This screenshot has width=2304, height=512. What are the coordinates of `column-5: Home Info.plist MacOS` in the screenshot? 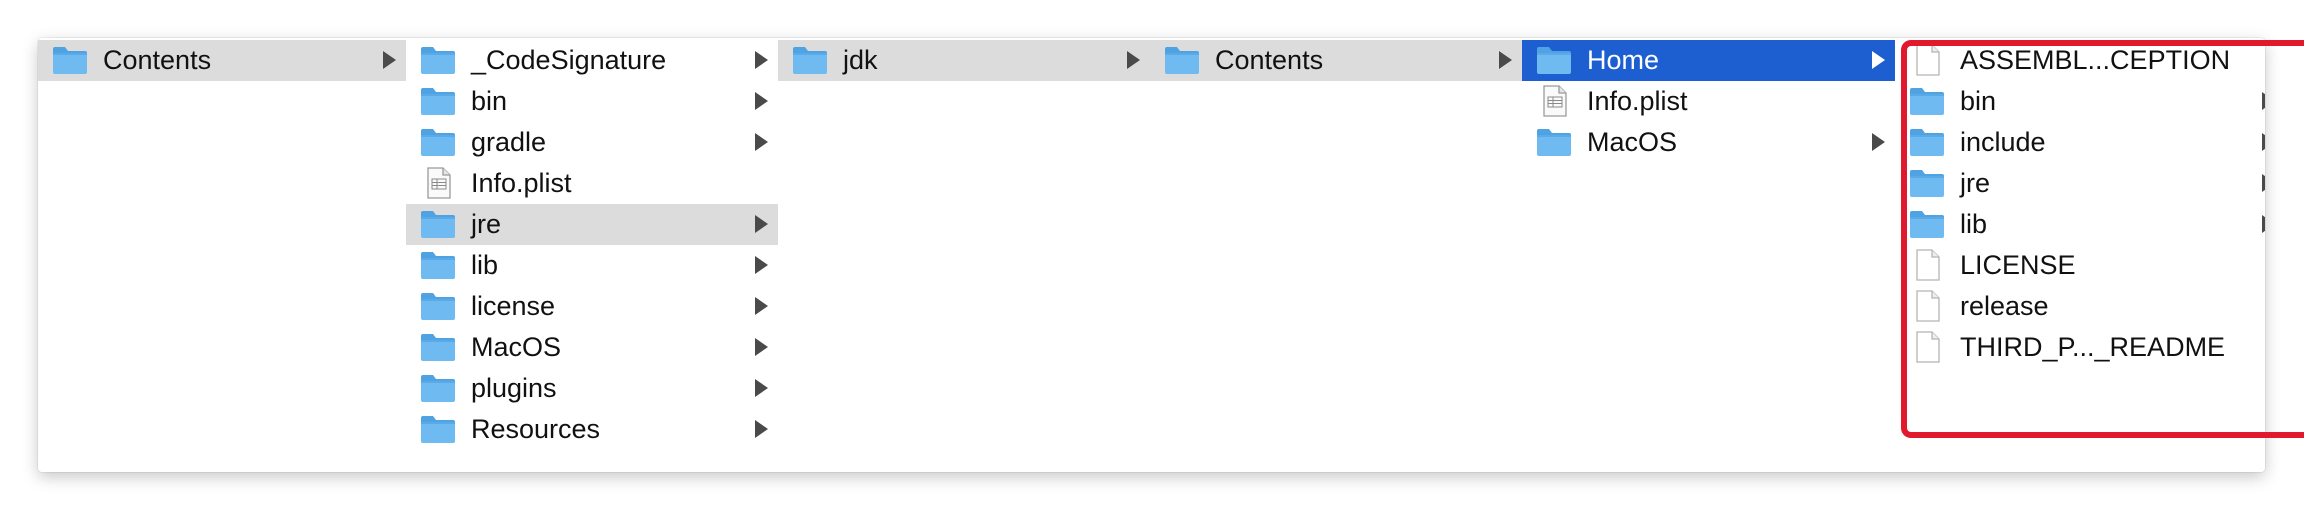 It's located at (1709, 255).